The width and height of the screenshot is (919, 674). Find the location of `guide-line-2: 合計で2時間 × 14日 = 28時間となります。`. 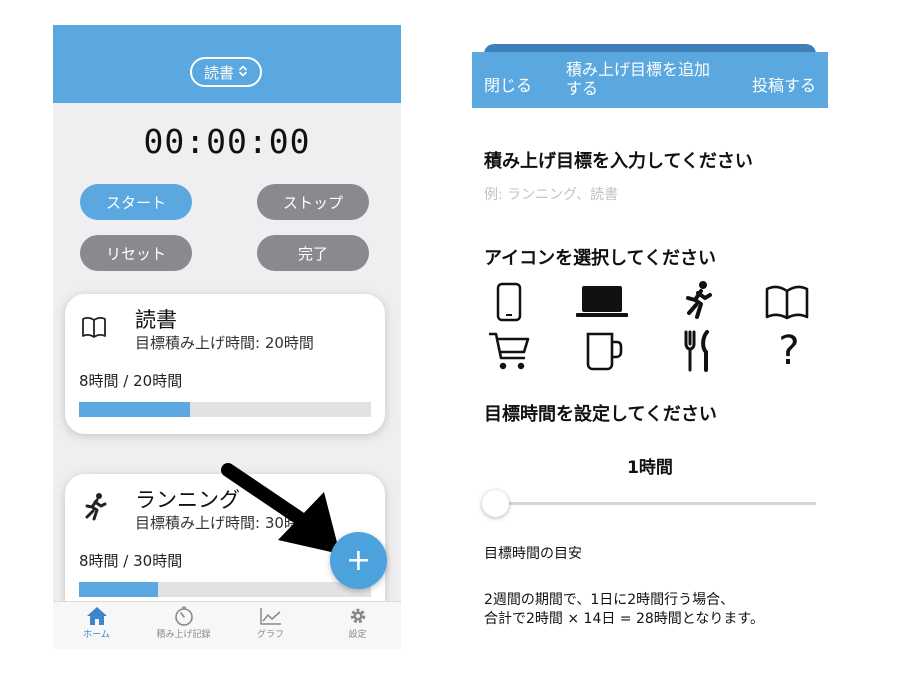

guide-line-2: 合計で2時間 × 14日 = 28時間となります。 is located at coordinates (624, 619).